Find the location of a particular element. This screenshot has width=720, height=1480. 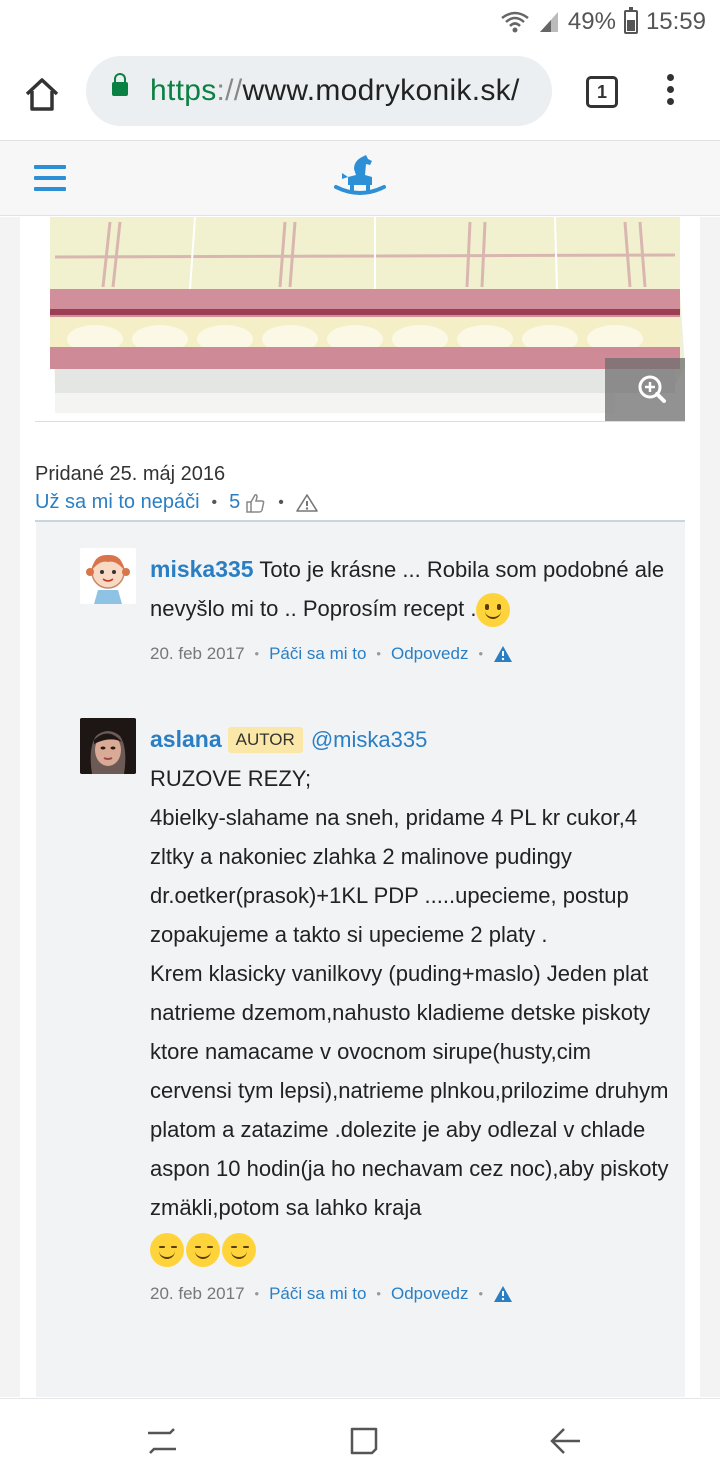

like-count: 5 is located at coordinates (234, 502).